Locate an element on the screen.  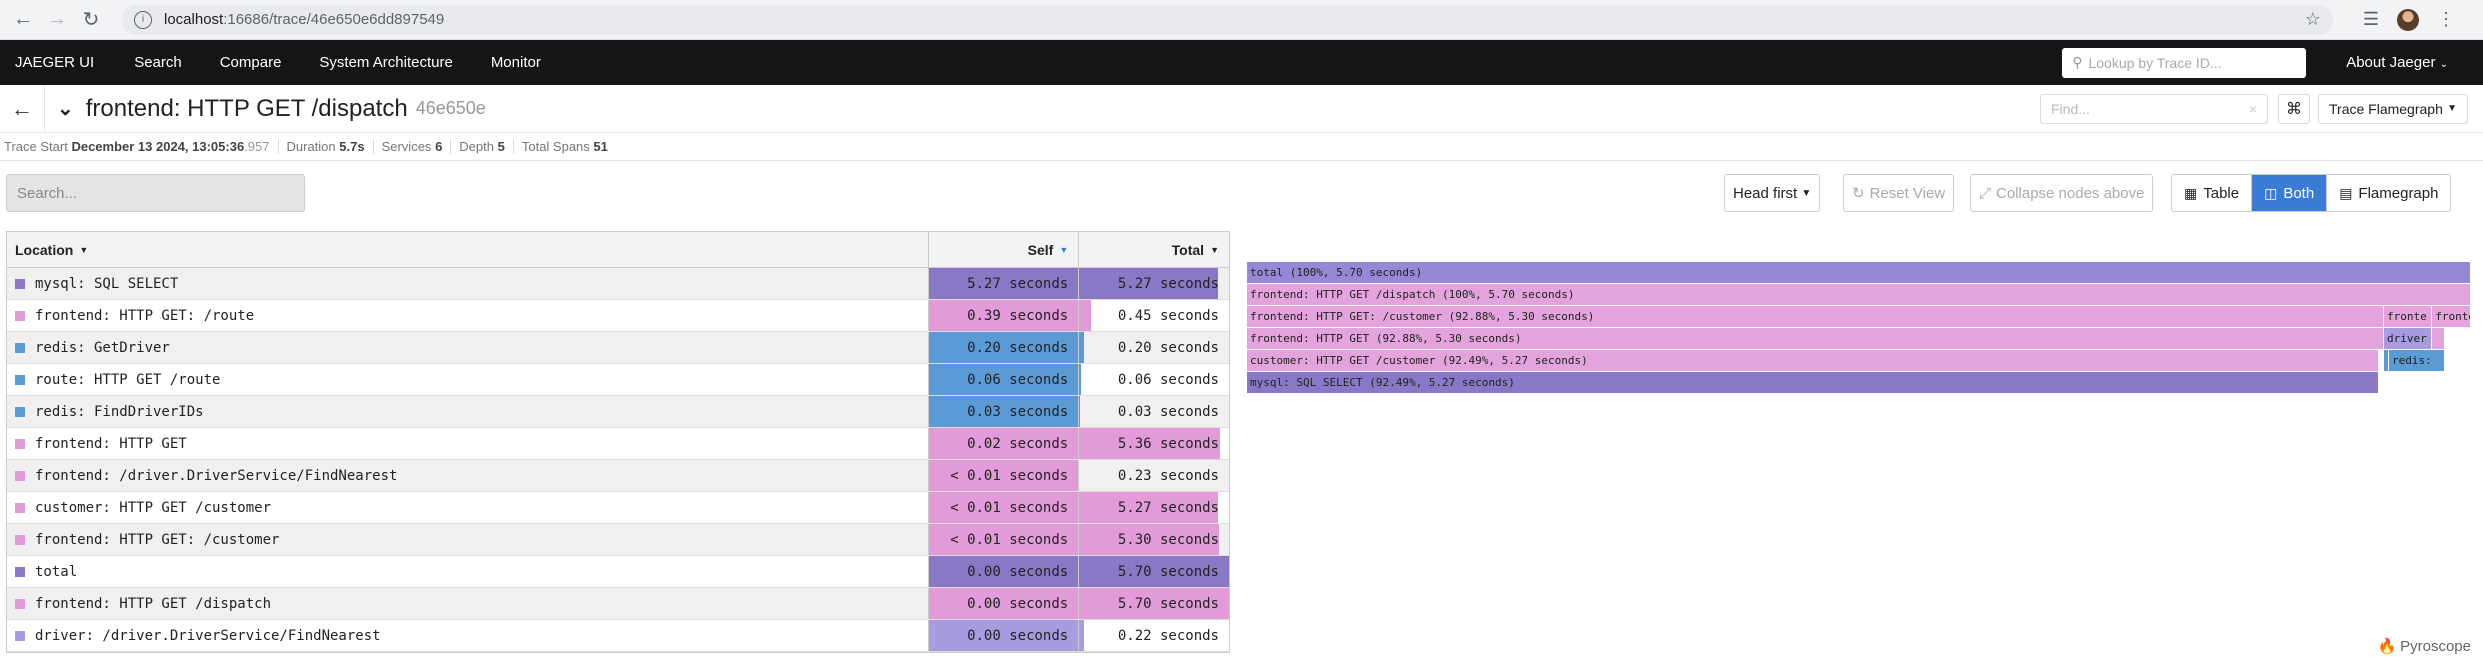
total-cell: 0.22 seconds is located at coordinates (1154, 635).